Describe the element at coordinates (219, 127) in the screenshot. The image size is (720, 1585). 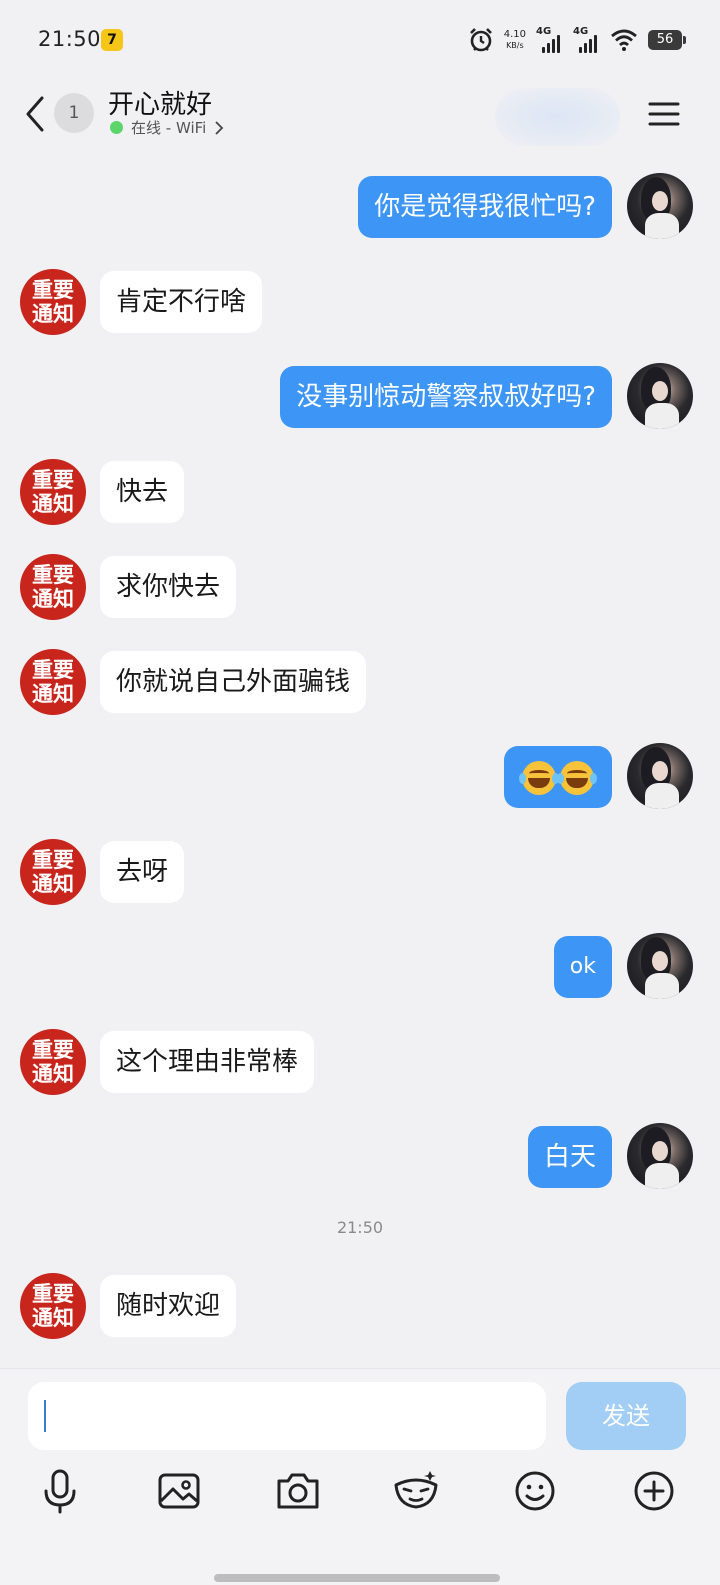
I see `chevron-right-icon` at that location.